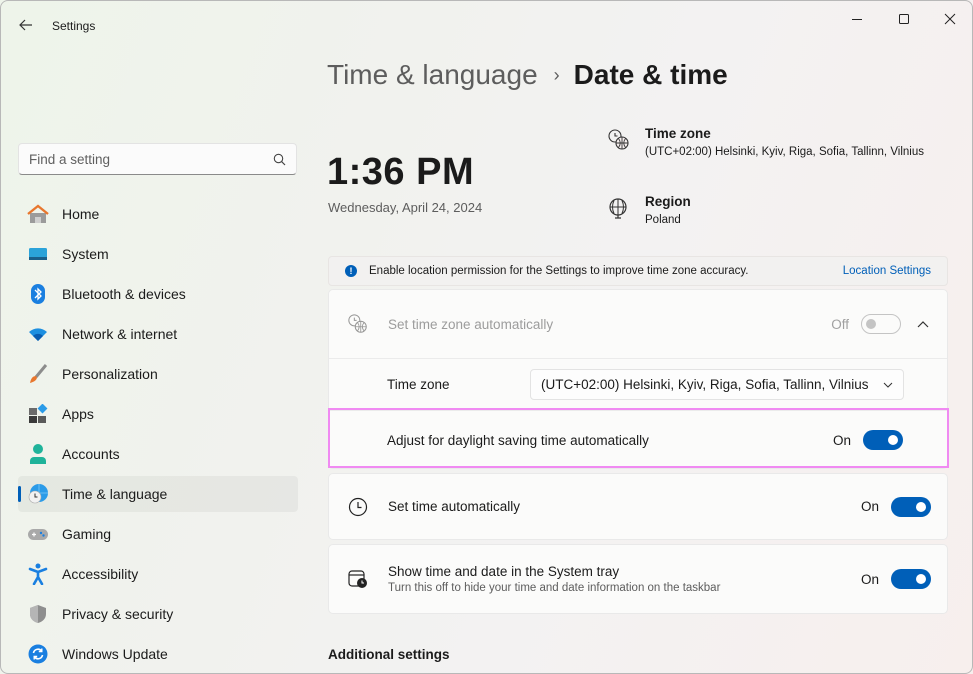  I want to click on brush-icon, so click(38, 374).